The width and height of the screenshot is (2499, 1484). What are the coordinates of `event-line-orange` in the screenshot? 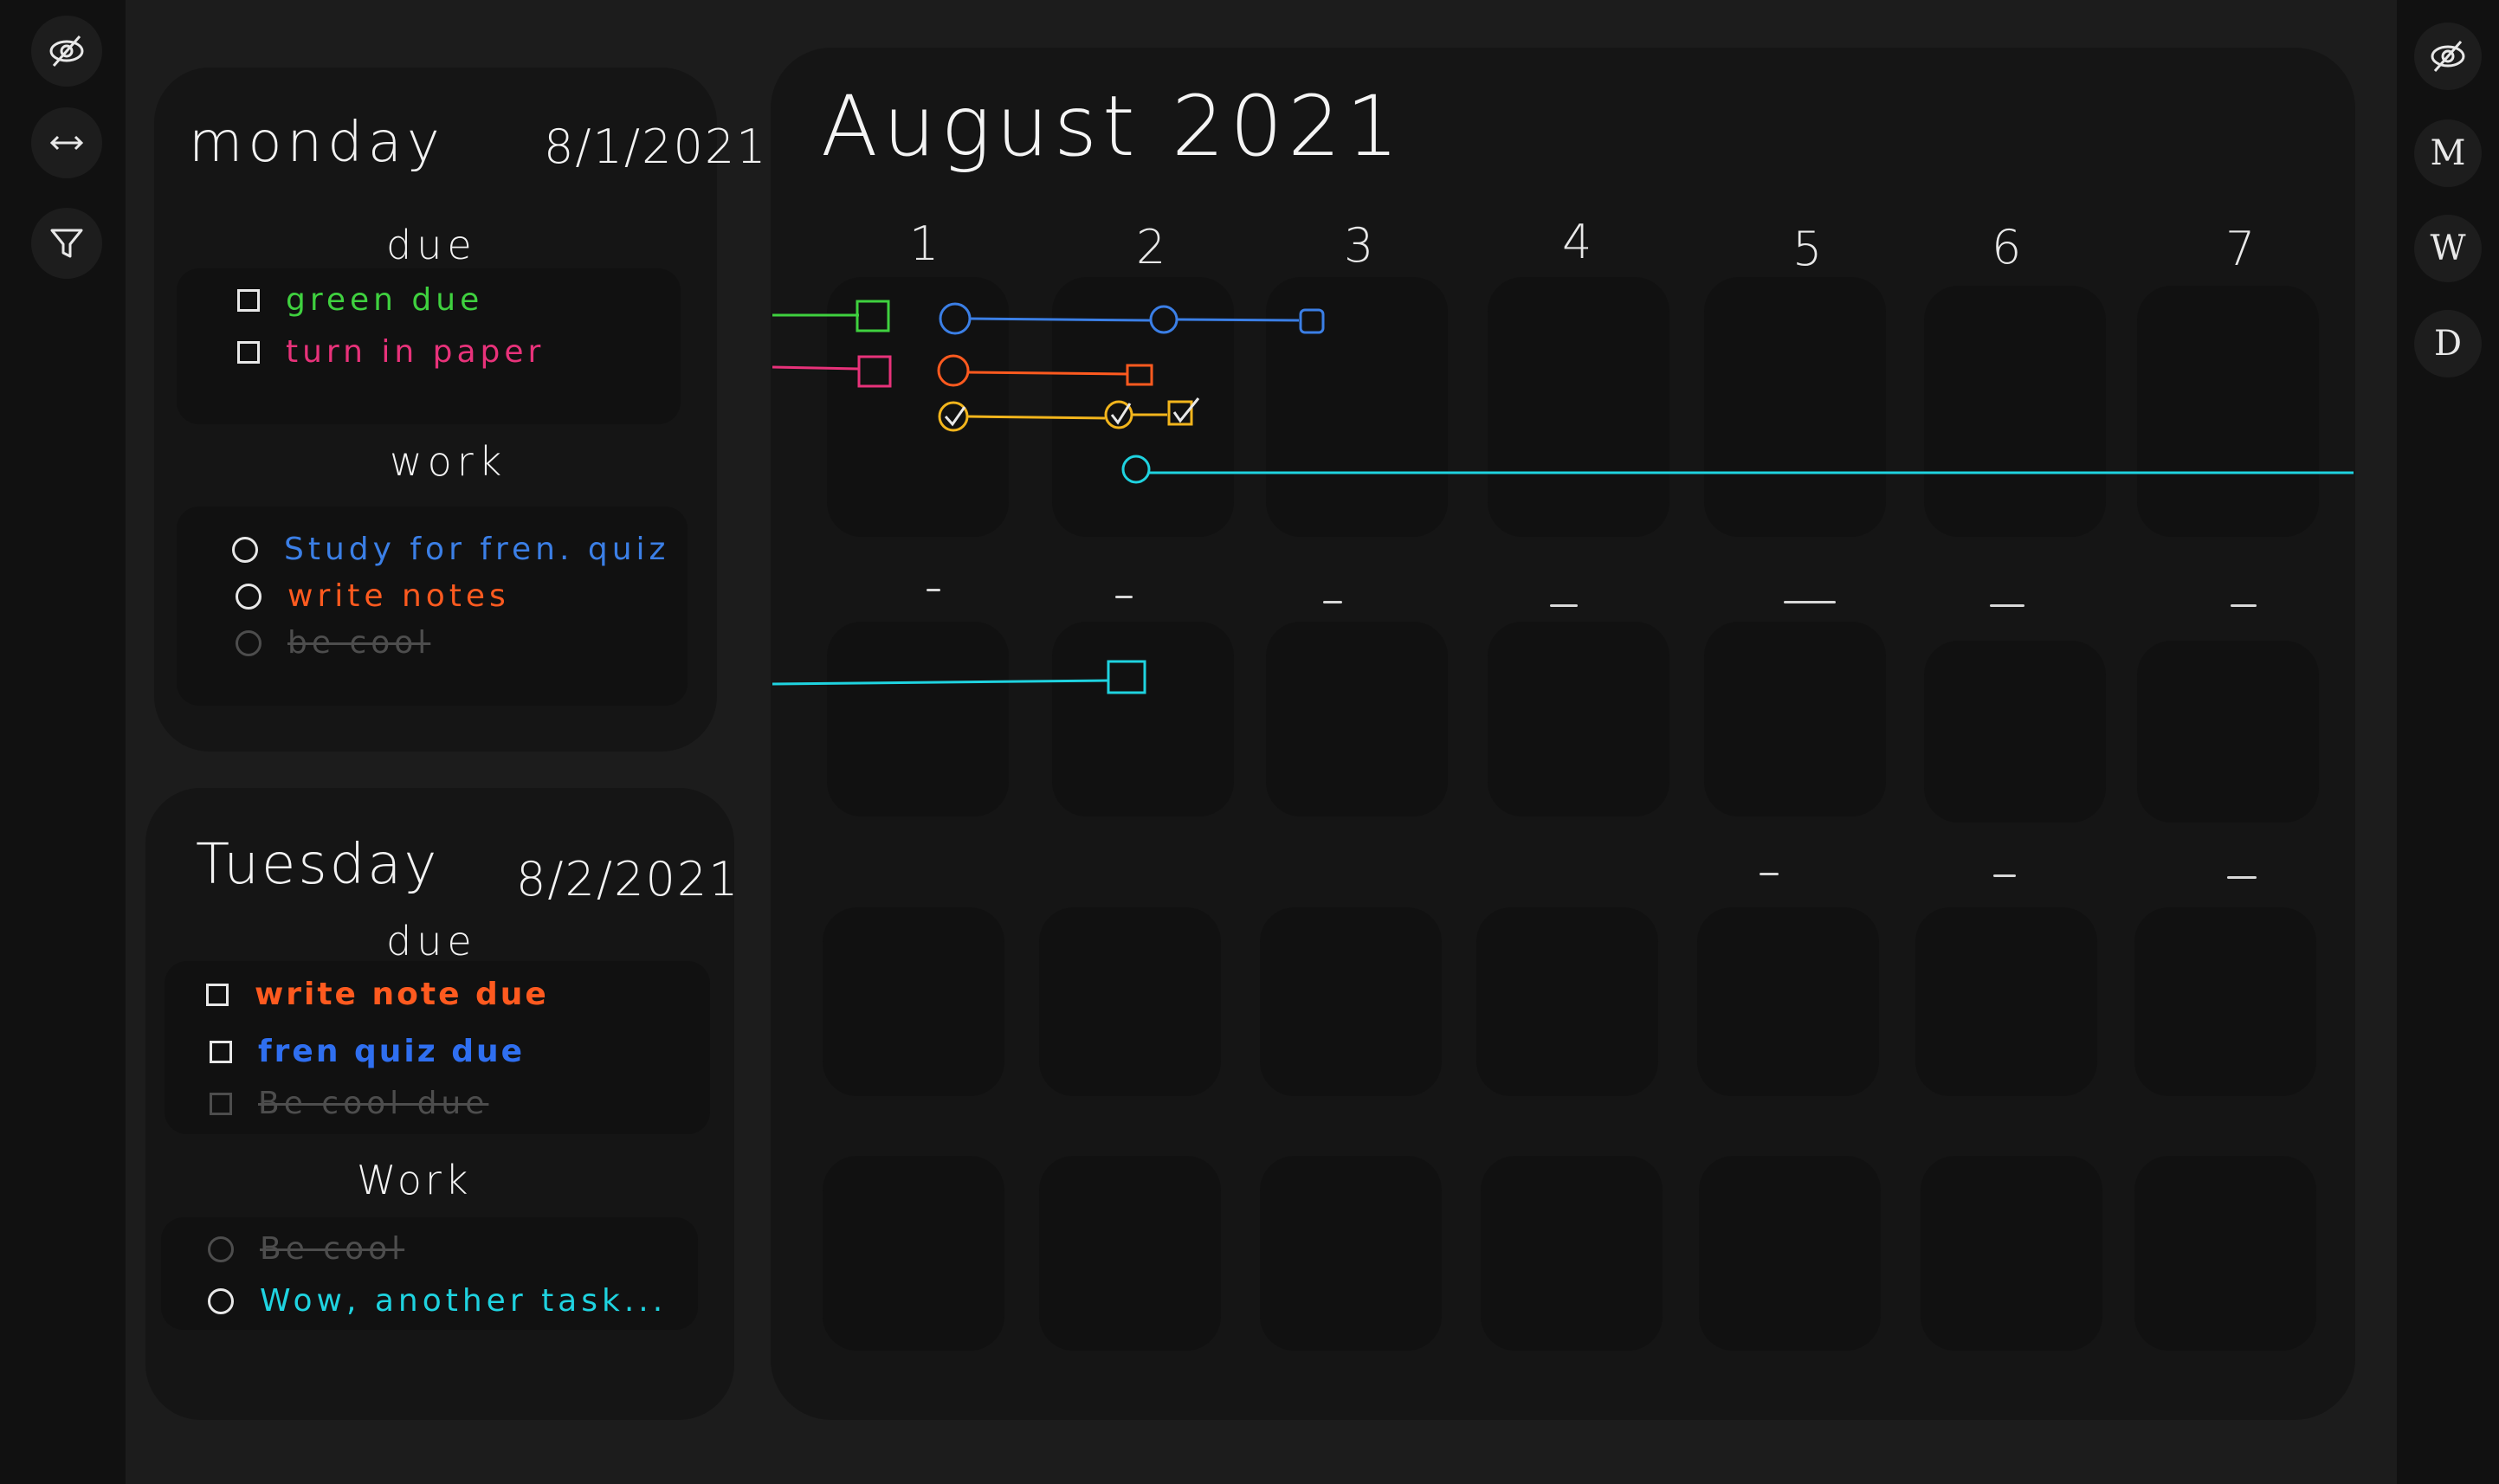 It's located at (1047, 373).